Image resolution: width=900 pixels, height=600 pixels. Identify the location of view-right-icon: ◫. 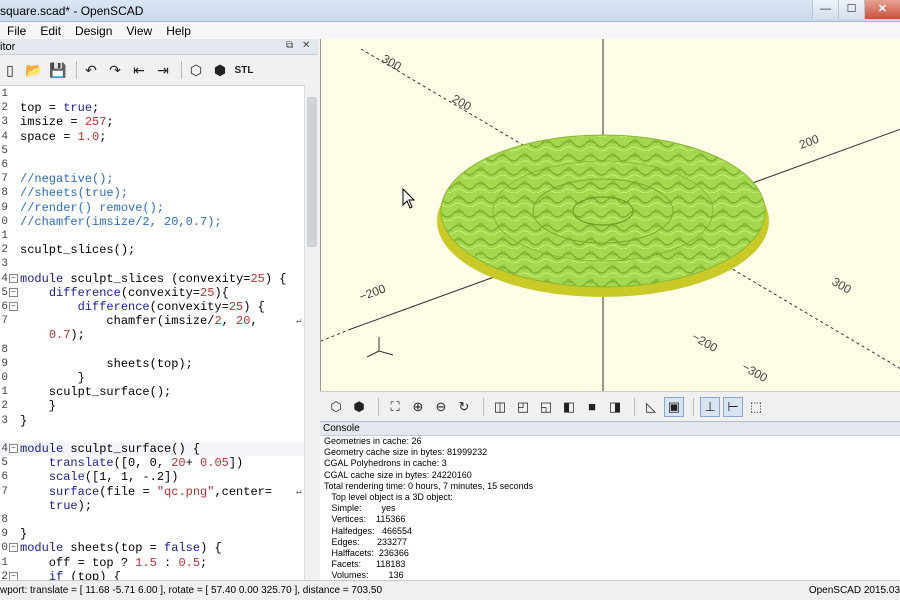
(500, 407).